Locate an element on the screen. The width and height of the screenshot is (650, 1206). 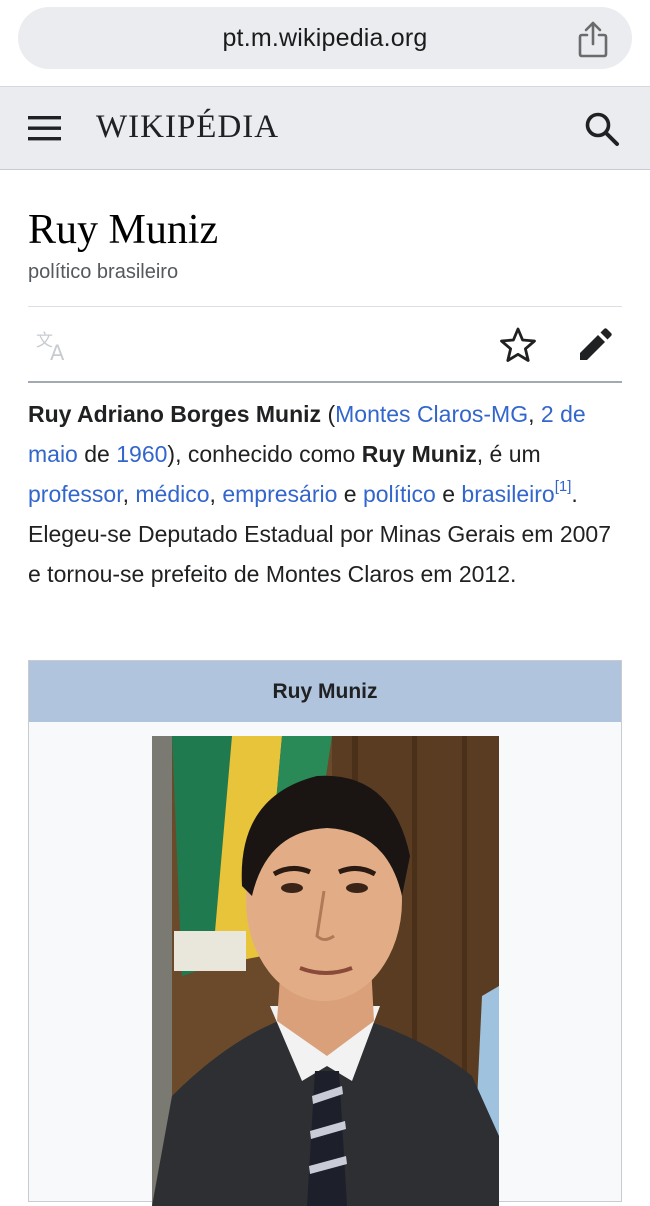
address-bar: pt.m.wikipedia.org is located at coordinates (325, 38).